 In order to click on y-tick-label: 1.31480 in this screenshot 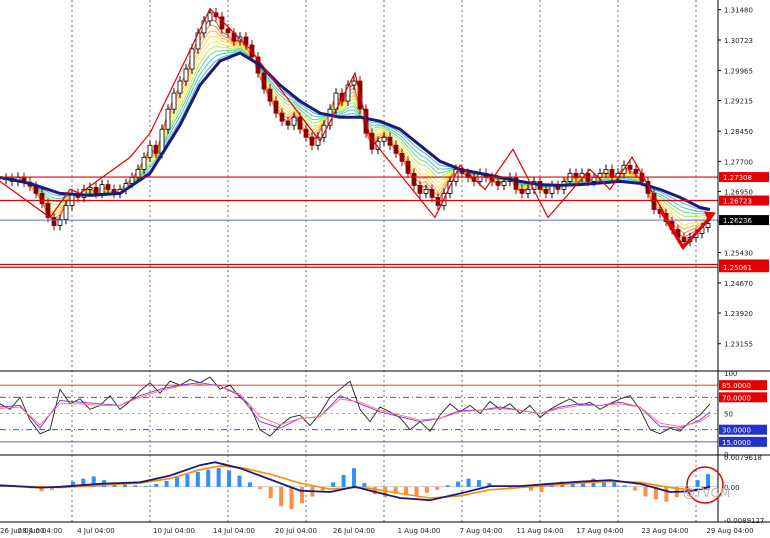, I will do `click(738, 11)`.